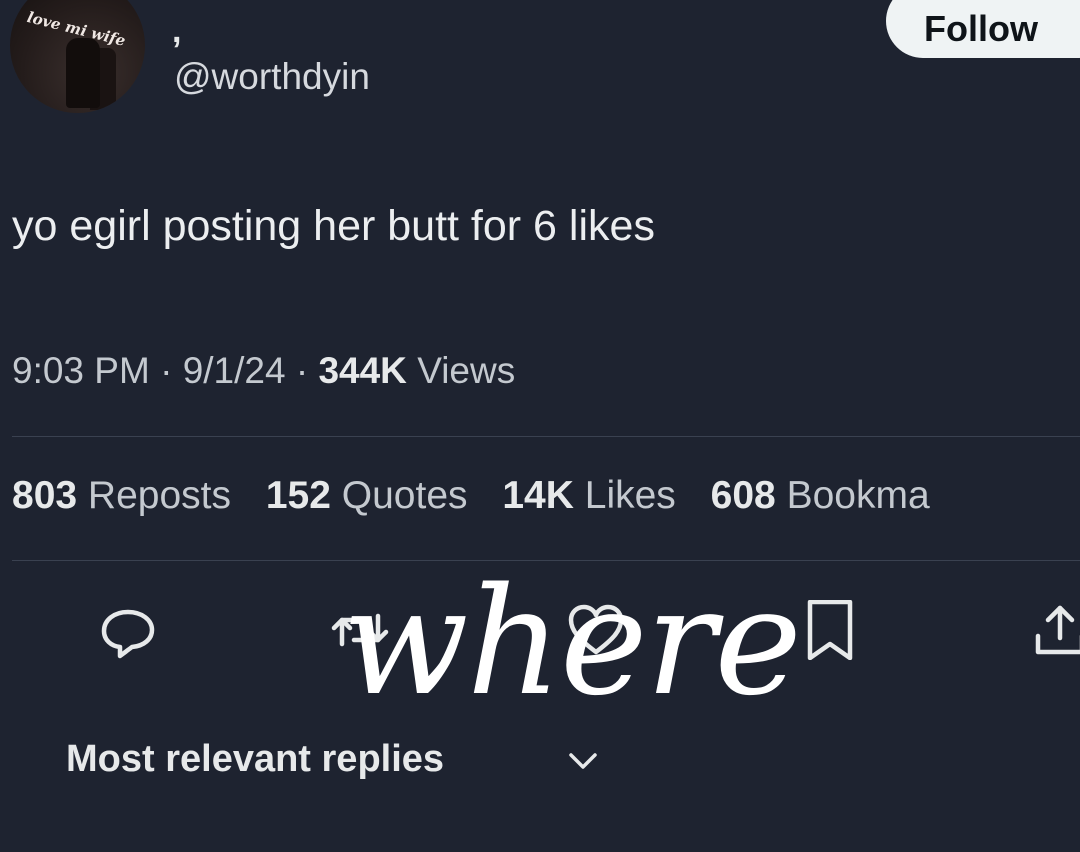  What do you see at coordinates (630, 495) in the screenshot?
I see `stat-label: Likes` at bounding box center [630, 495].